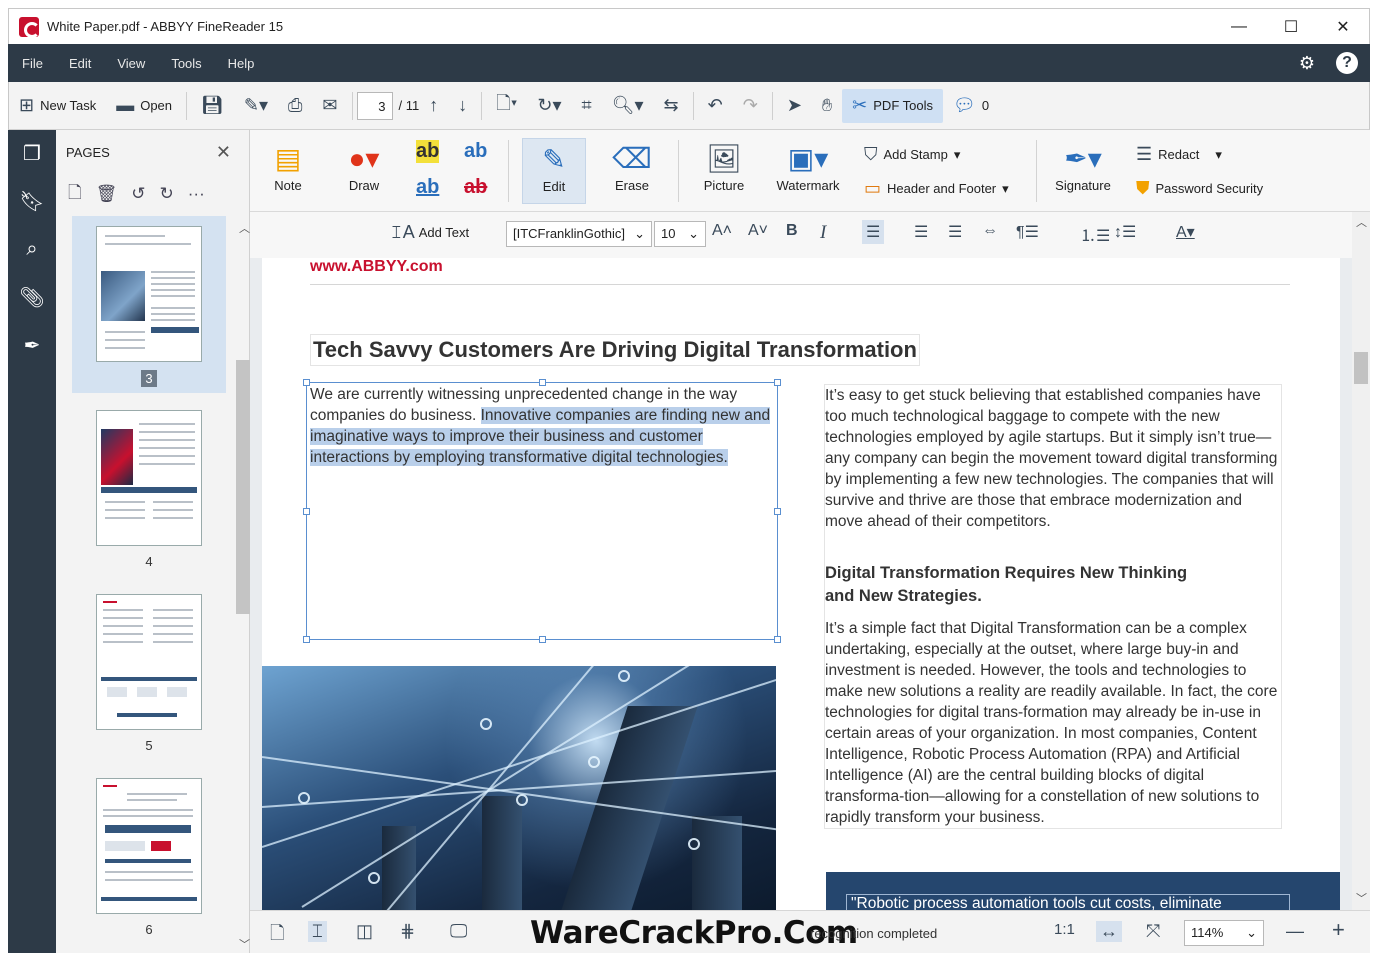  I want to click on delete-page-icon: 🗑︎, so click(107, 194).